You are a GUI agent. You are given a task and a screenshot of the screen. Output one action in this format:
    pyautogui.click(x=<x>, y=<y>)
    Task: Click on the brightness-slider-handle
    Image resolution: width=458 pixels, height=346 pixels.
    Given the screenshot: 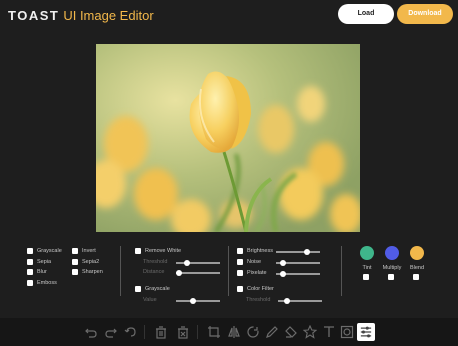 What is the action you would take?
    pyautogui.click(x=307, y=252)
    